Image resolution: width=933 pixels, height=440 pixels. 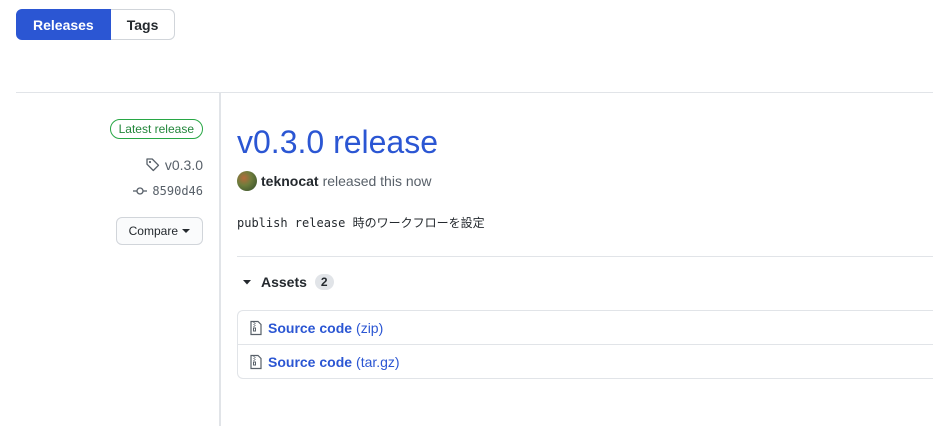 What do you see at coordinates (585, 327) in the screenshot?
I see `asset-row: Source code (zip)` at bounding box center [585, 327].